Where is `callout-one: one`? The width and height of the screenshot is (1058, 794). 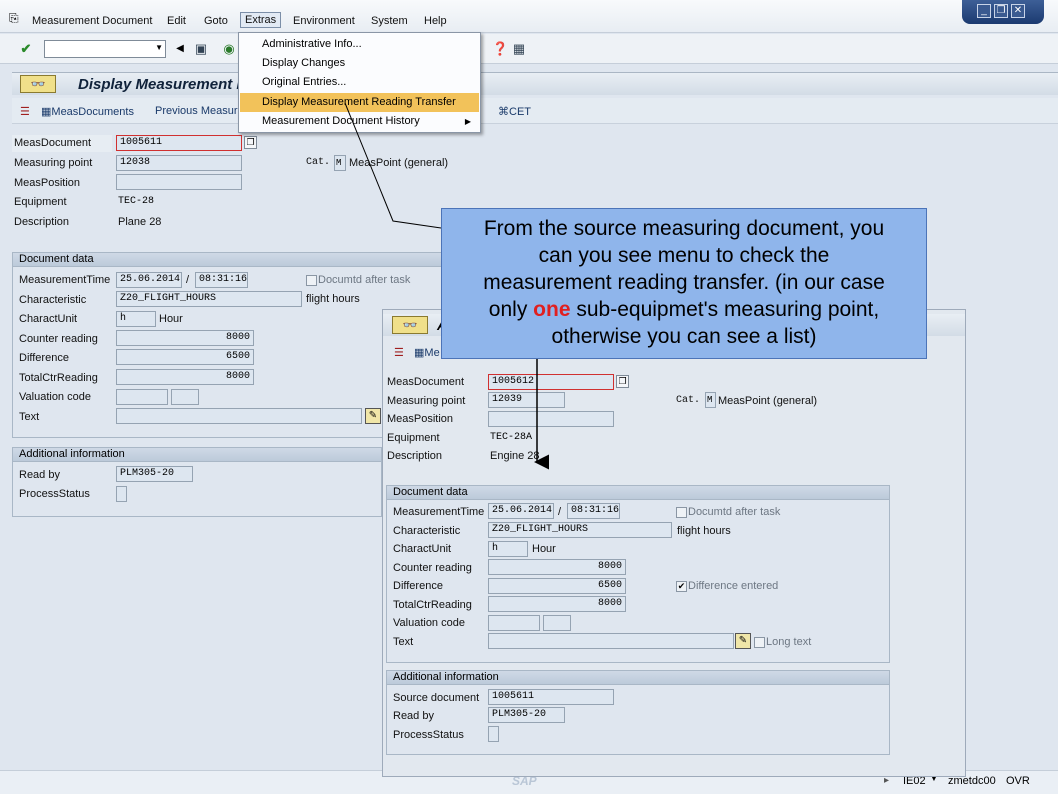
callout-one: one is located at coordinates (552, 309).